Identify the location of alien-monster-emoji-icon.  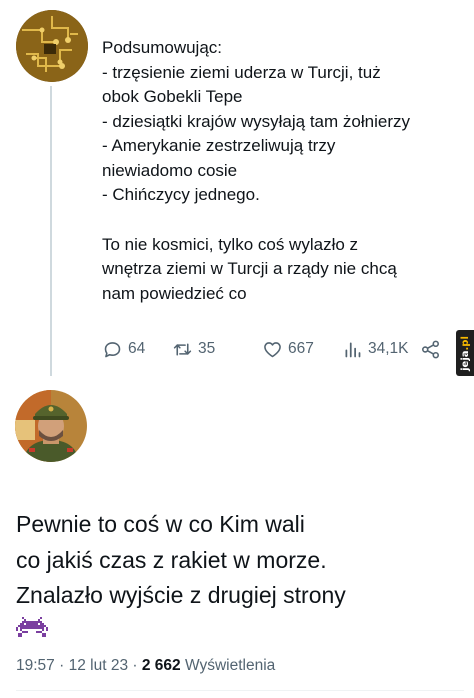
(32, 627).